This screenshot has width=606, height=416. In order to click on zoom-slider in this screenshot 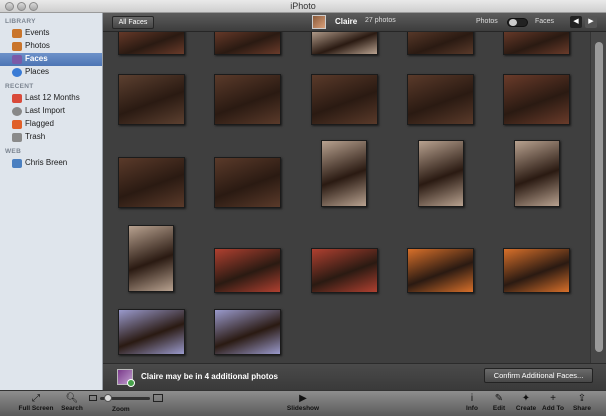, I will do `click(125, 398)`.